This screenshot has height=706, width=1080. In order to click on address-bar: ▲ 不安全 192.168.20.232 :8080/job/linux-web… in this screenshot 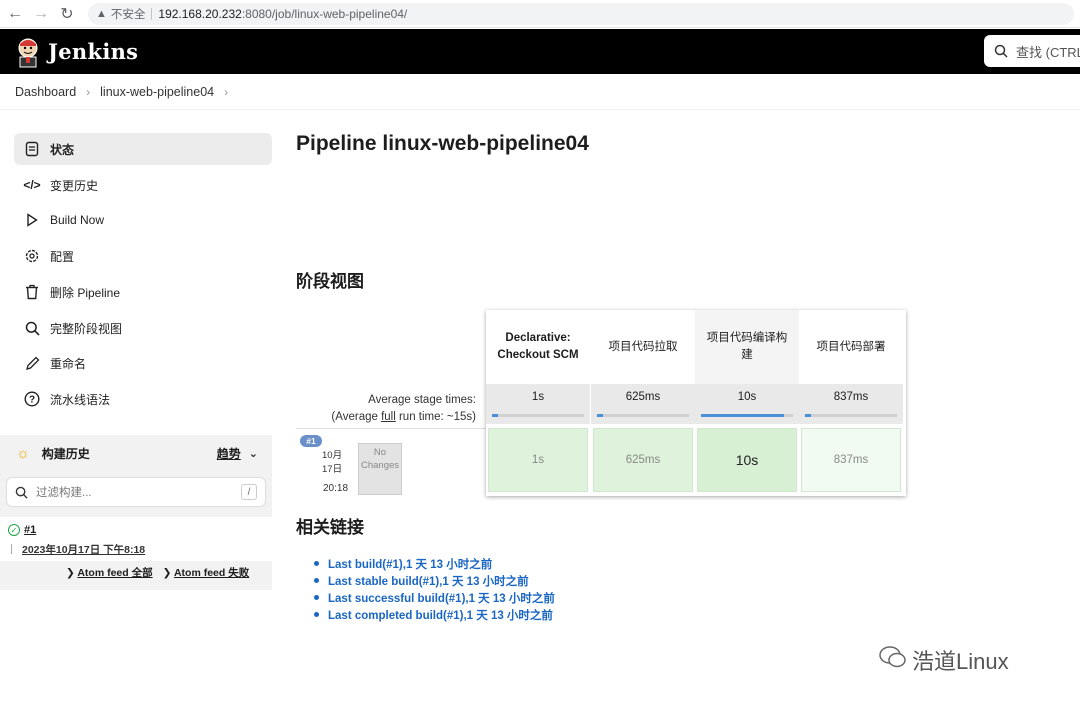, I will do `click(581, 13)`.